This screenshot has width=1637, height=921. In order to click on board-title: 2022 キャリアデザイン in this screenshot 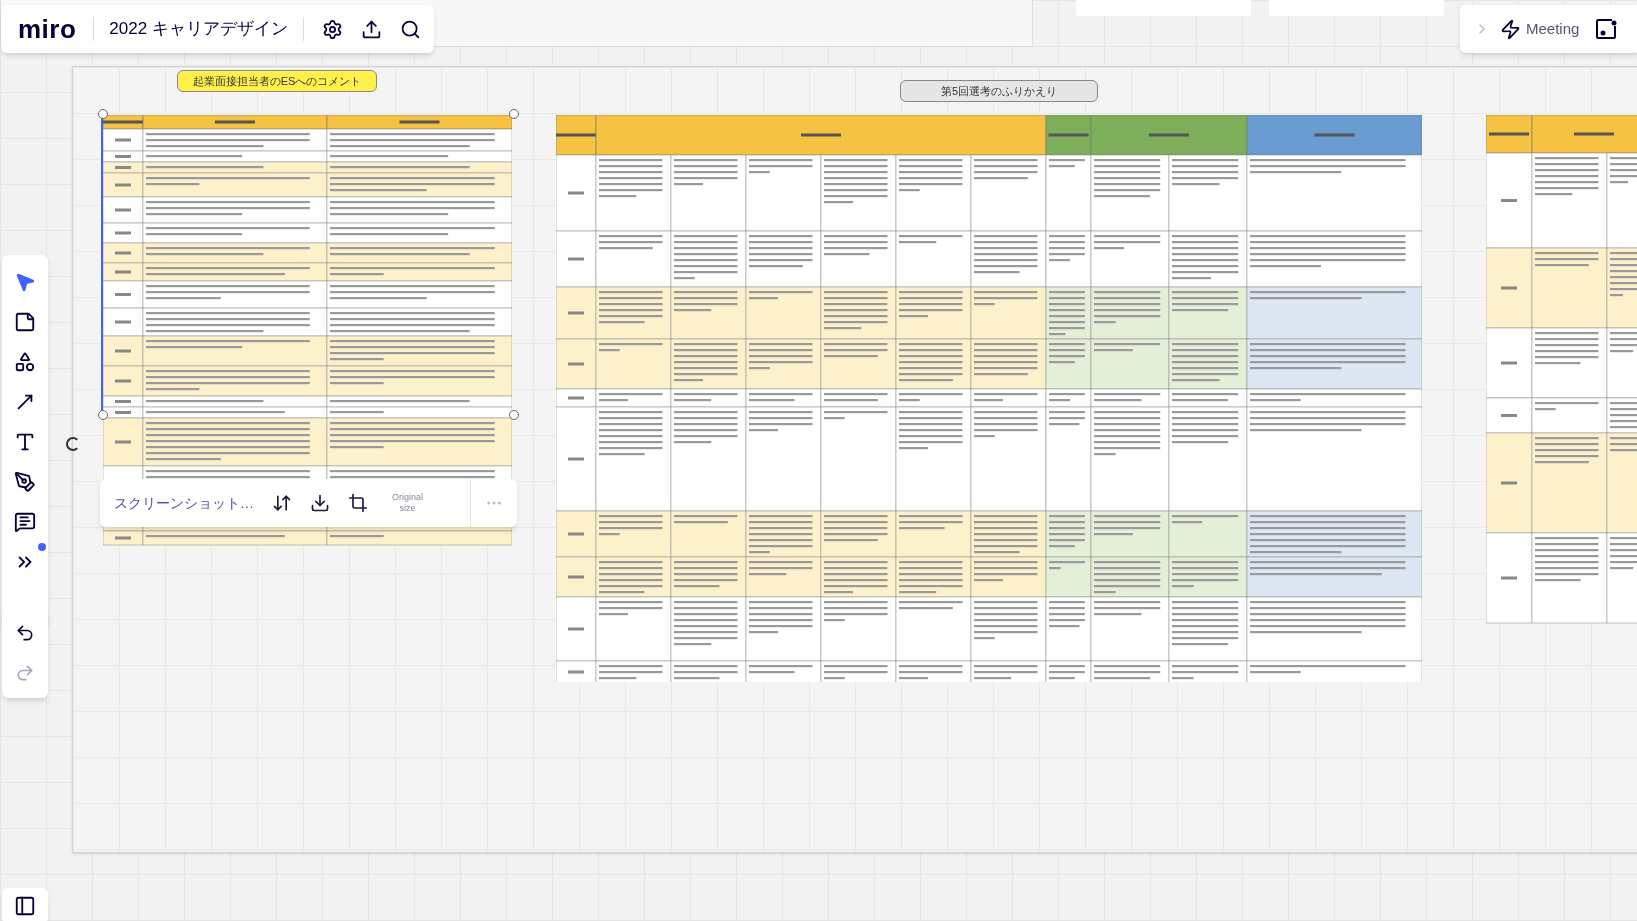, I will do `click(198, 29)`.